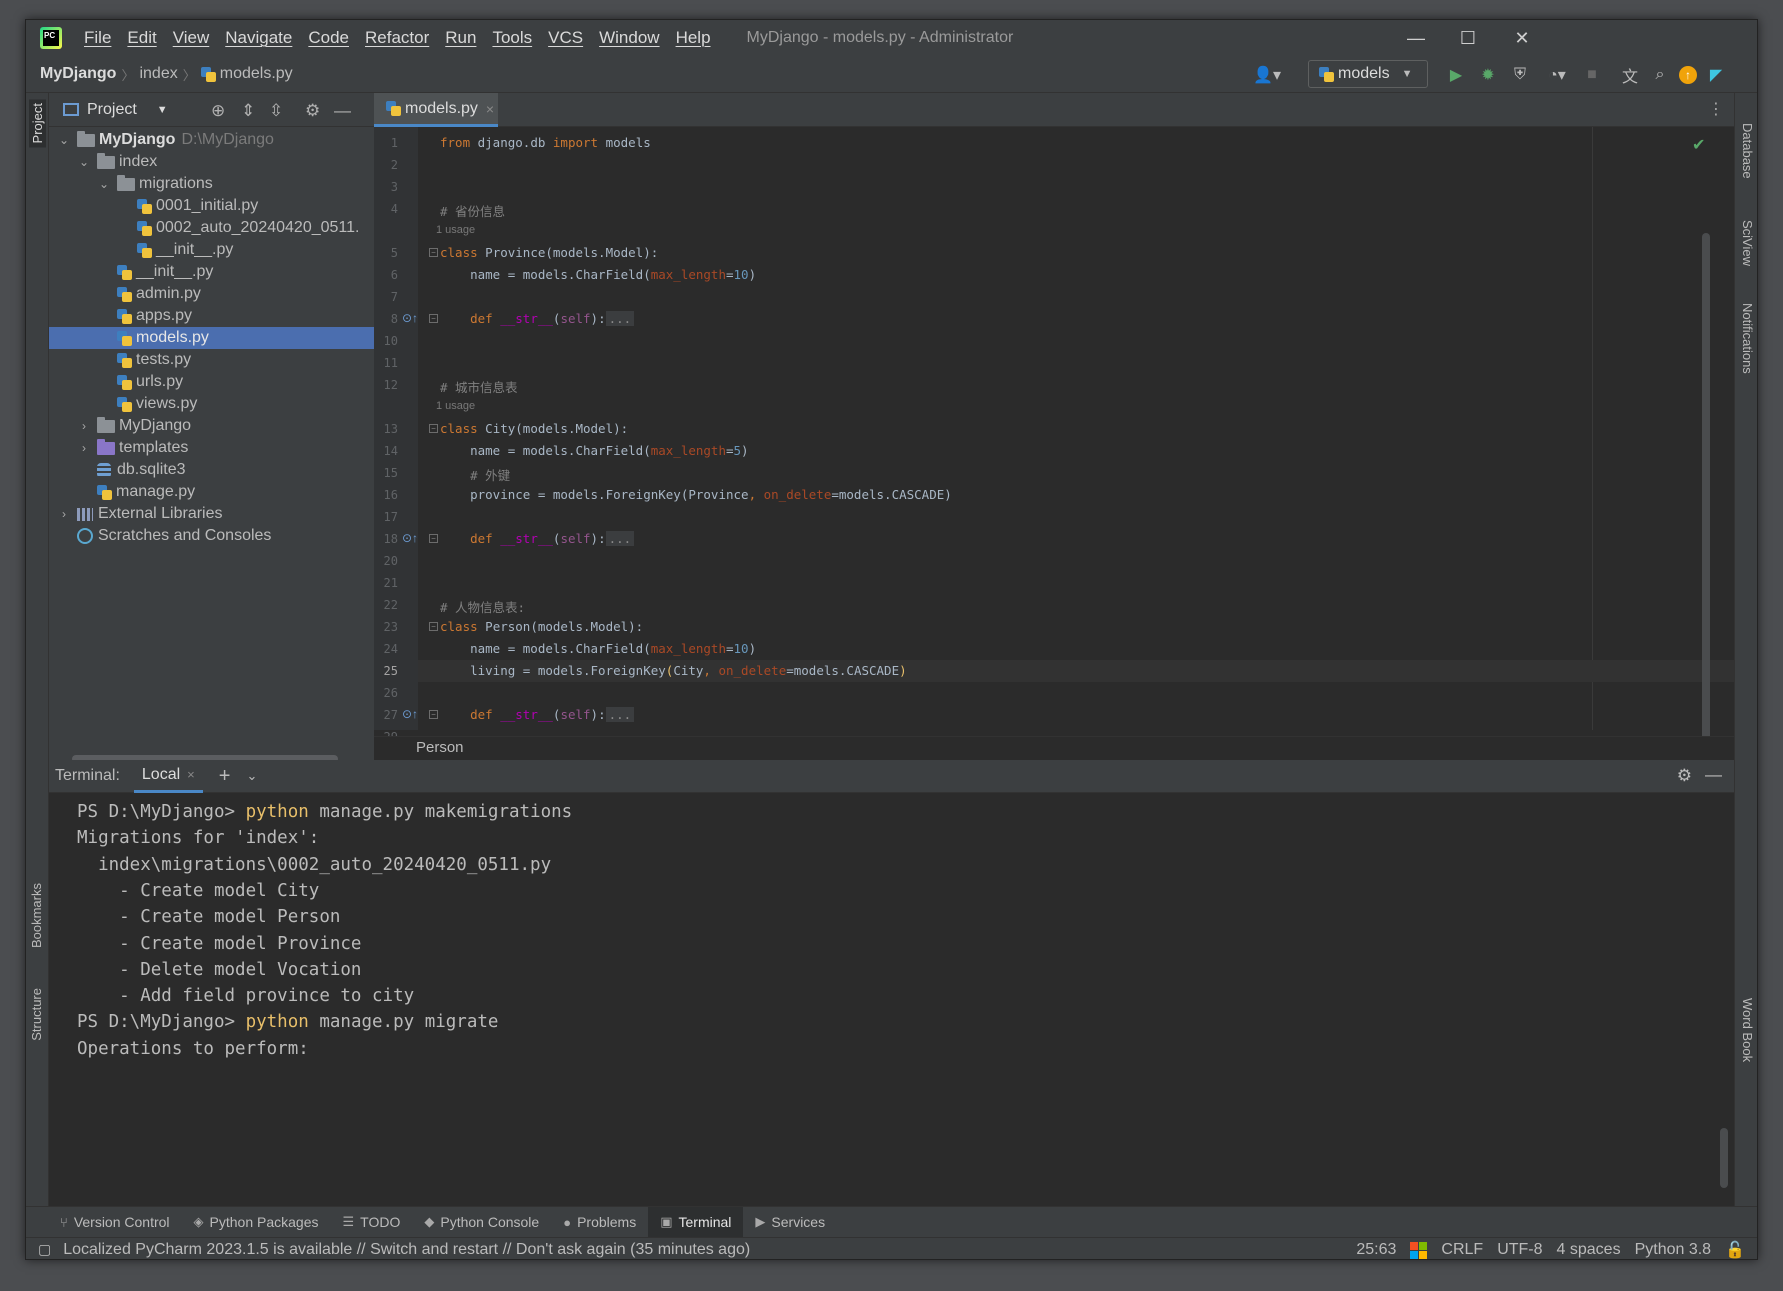 This screenshot has height=1291, width=1783. What do you see at coordinates (211, 206) in the screenshot?
I see `tree-item: 0001_initial.py` at bounding box center [211, 206].